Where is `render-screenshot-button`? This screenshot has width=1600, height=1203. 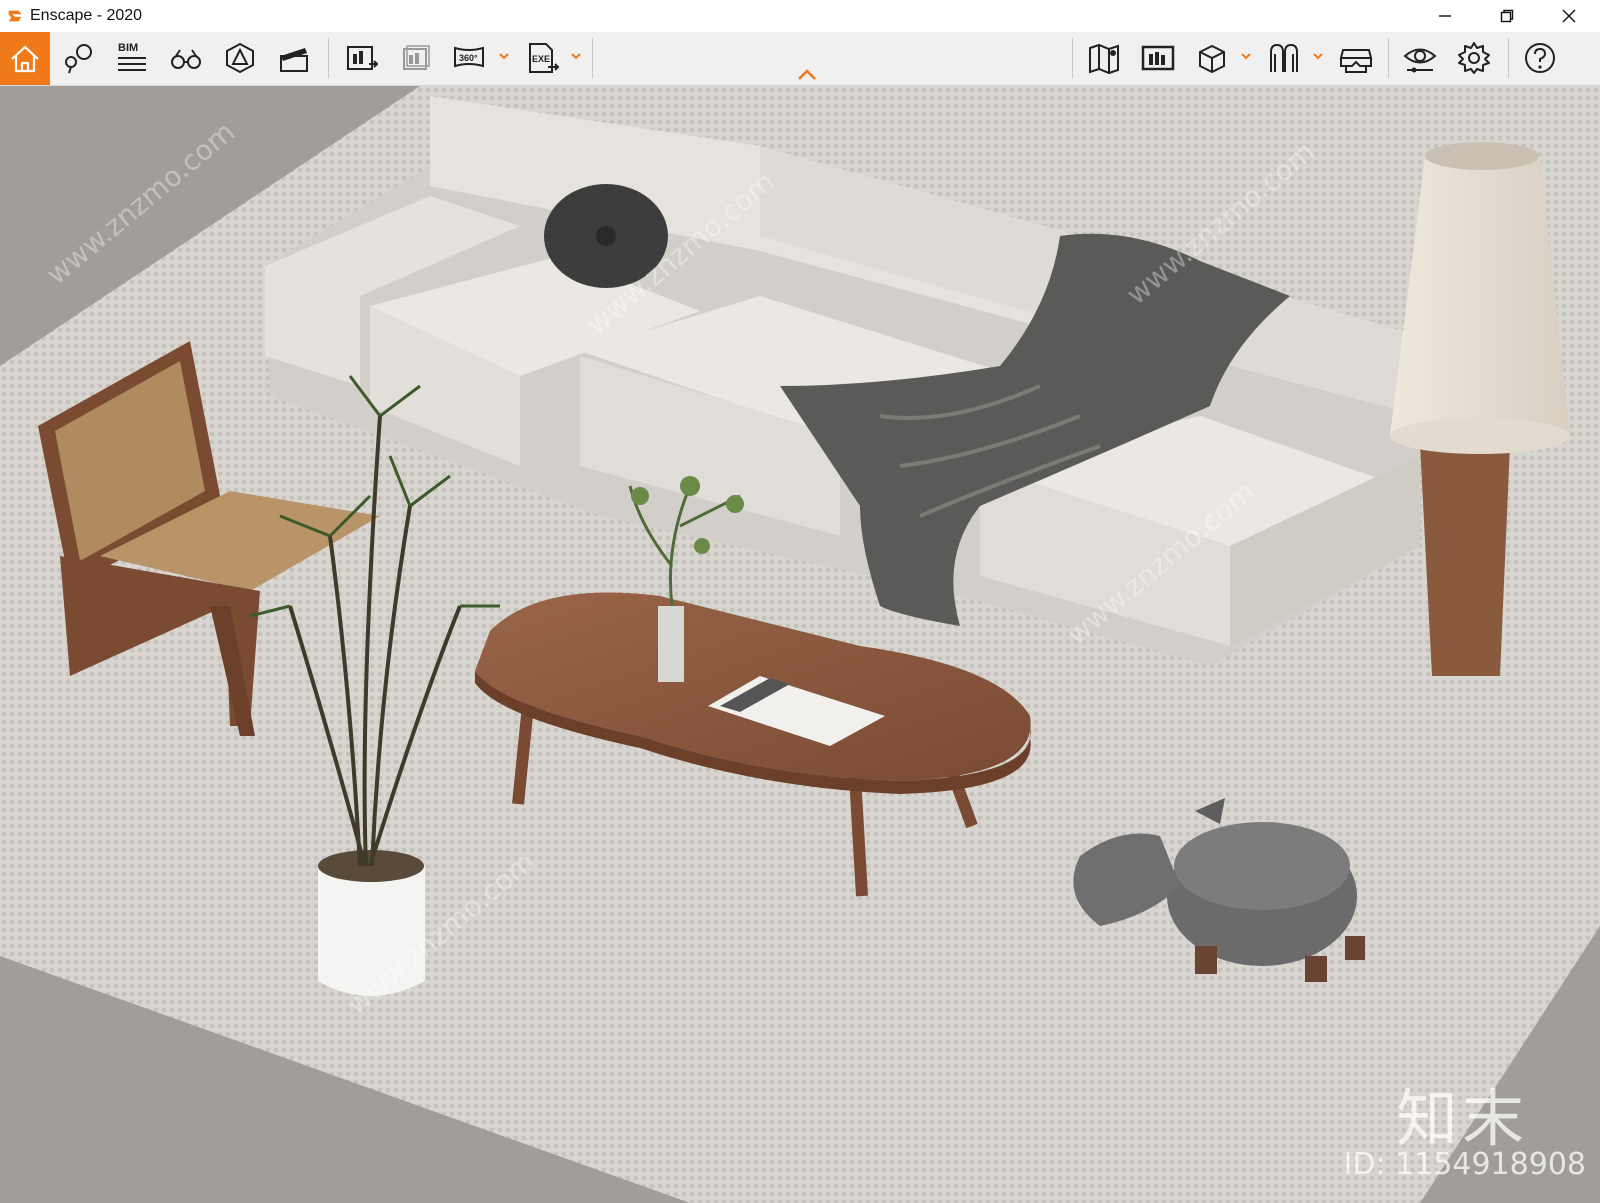 render-screenshot-button is located at coordinates (362, 58).